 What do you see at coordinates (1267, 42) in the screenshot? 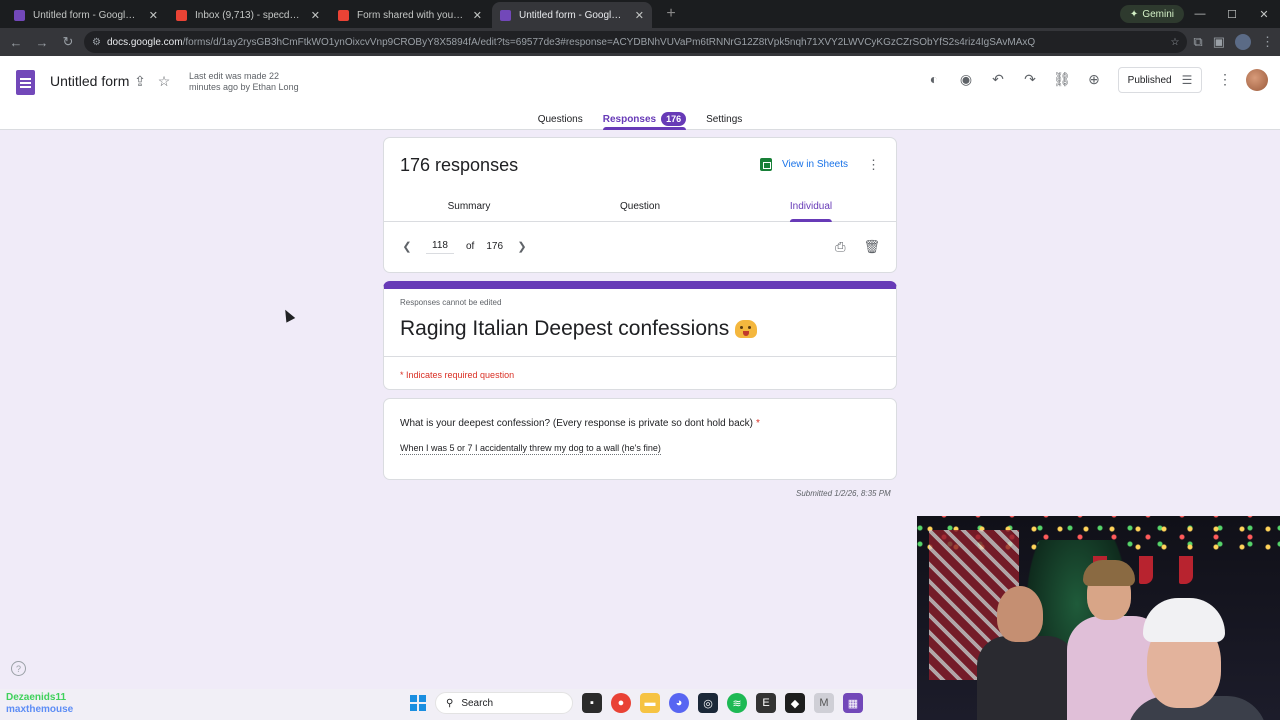
I see `browser-menu-icon: ⋮` at bounding box center [1267, 42].